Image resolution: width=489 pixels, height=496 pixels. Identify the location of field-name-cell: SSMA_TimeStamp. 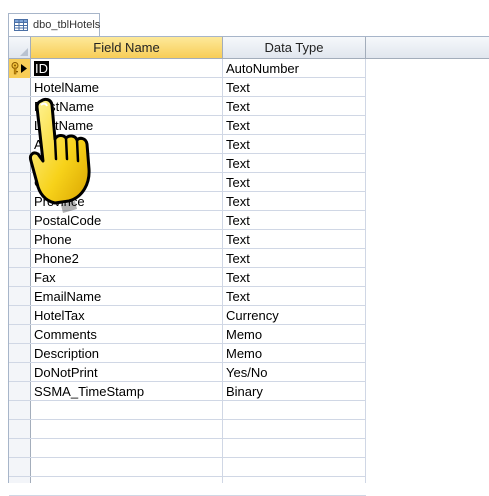
(127, 391).